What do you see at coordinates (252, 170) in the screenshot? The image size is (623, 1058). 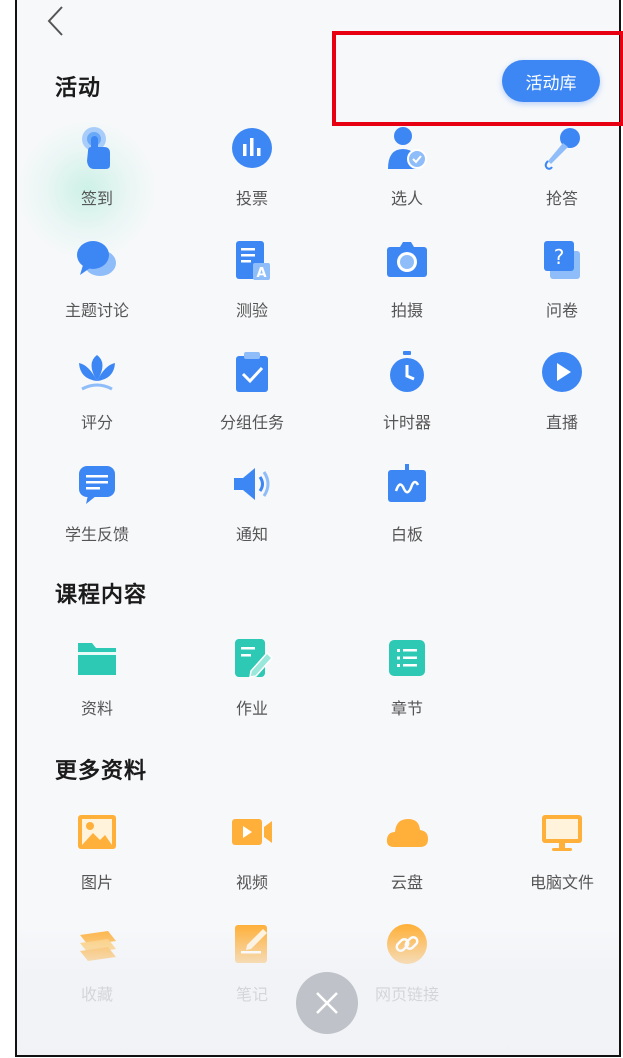 I see `item-vote: 投票` at bounding box center [252, 170].